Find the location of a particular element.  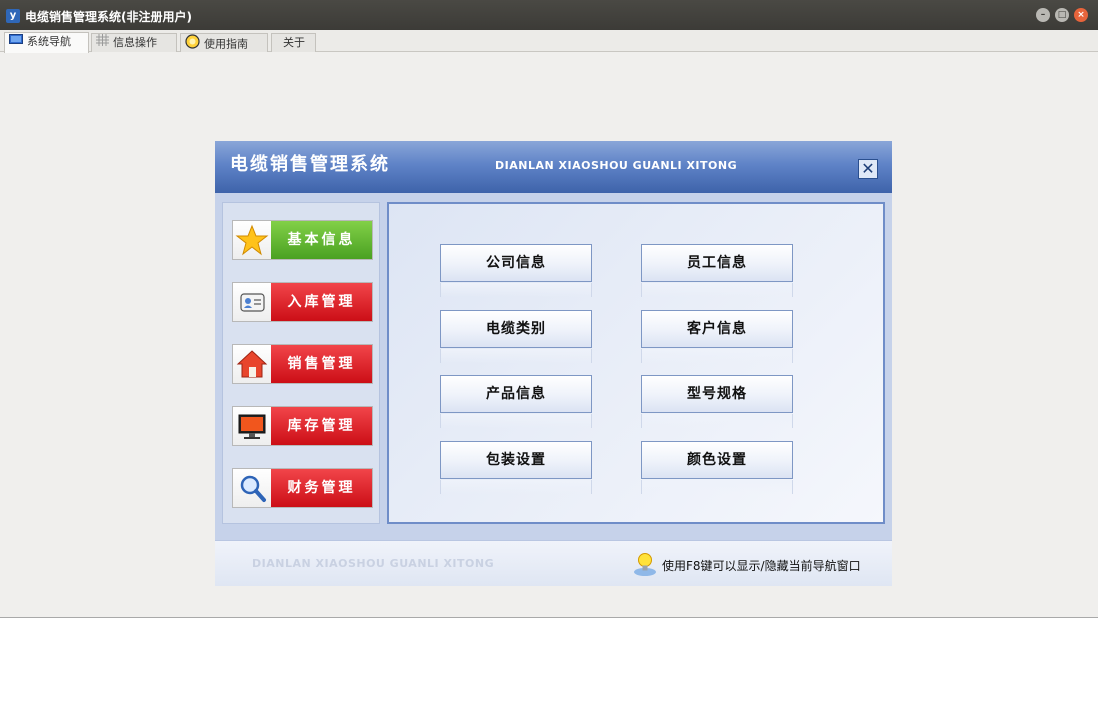

side-button-label: 库存管理 is located at coordinates (321, 426).